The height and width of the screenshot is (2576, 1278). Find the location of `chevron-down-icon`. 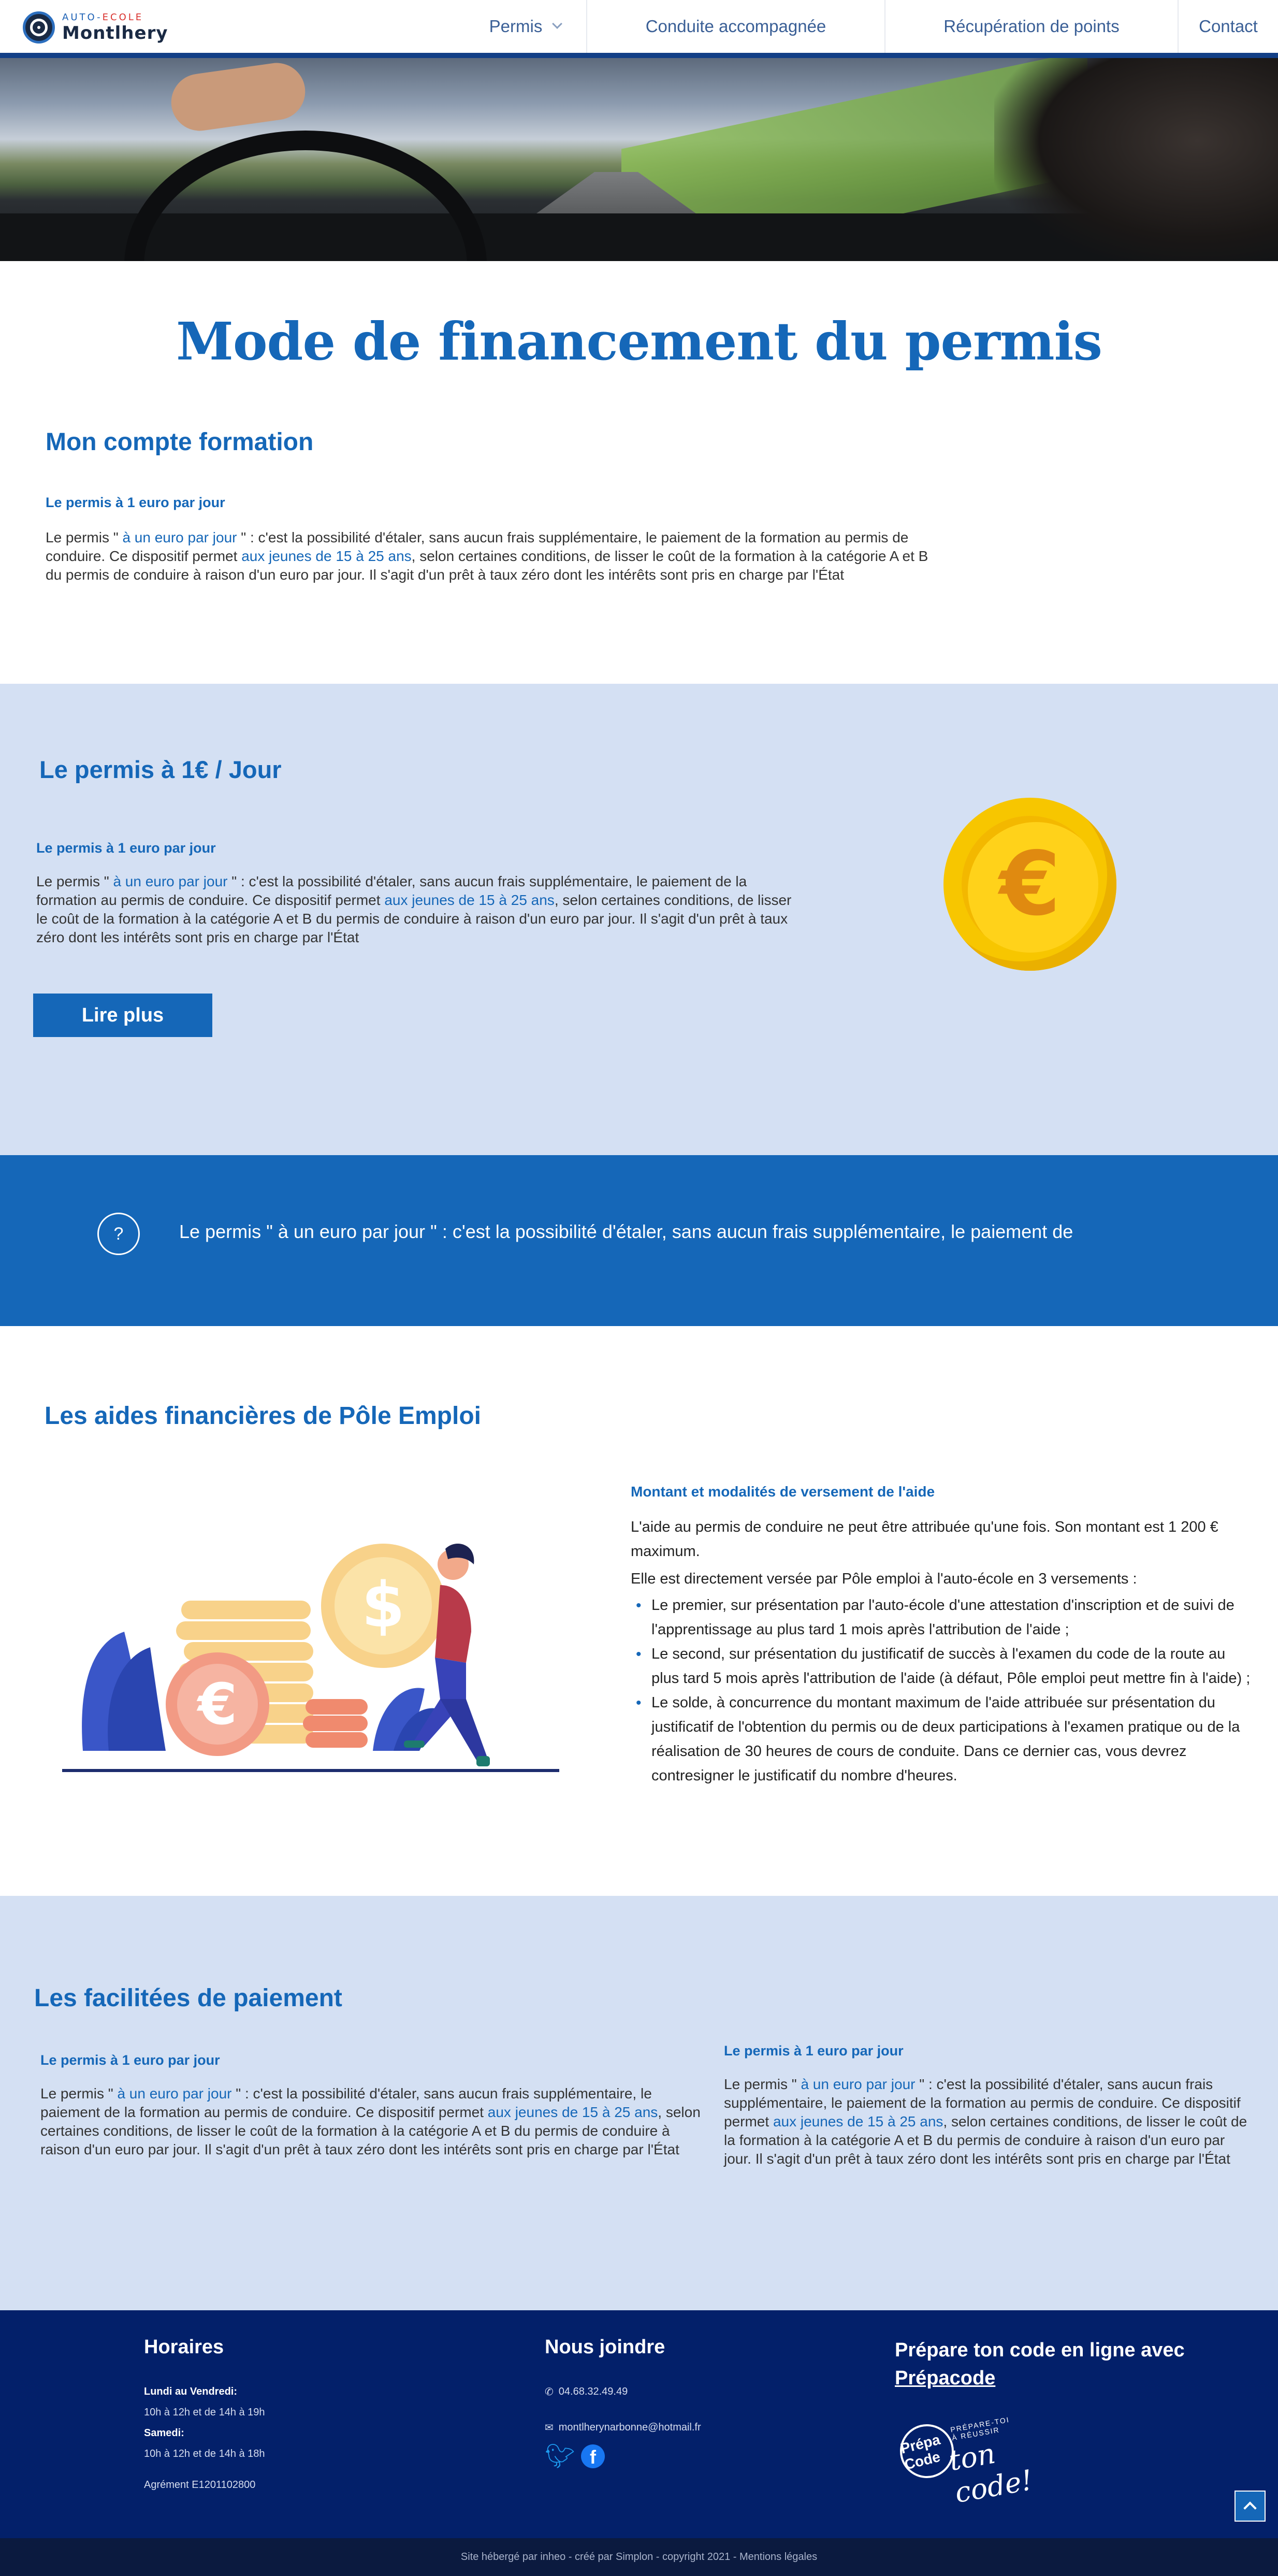

chevron-down-icon is located at coordinates (557, 24).